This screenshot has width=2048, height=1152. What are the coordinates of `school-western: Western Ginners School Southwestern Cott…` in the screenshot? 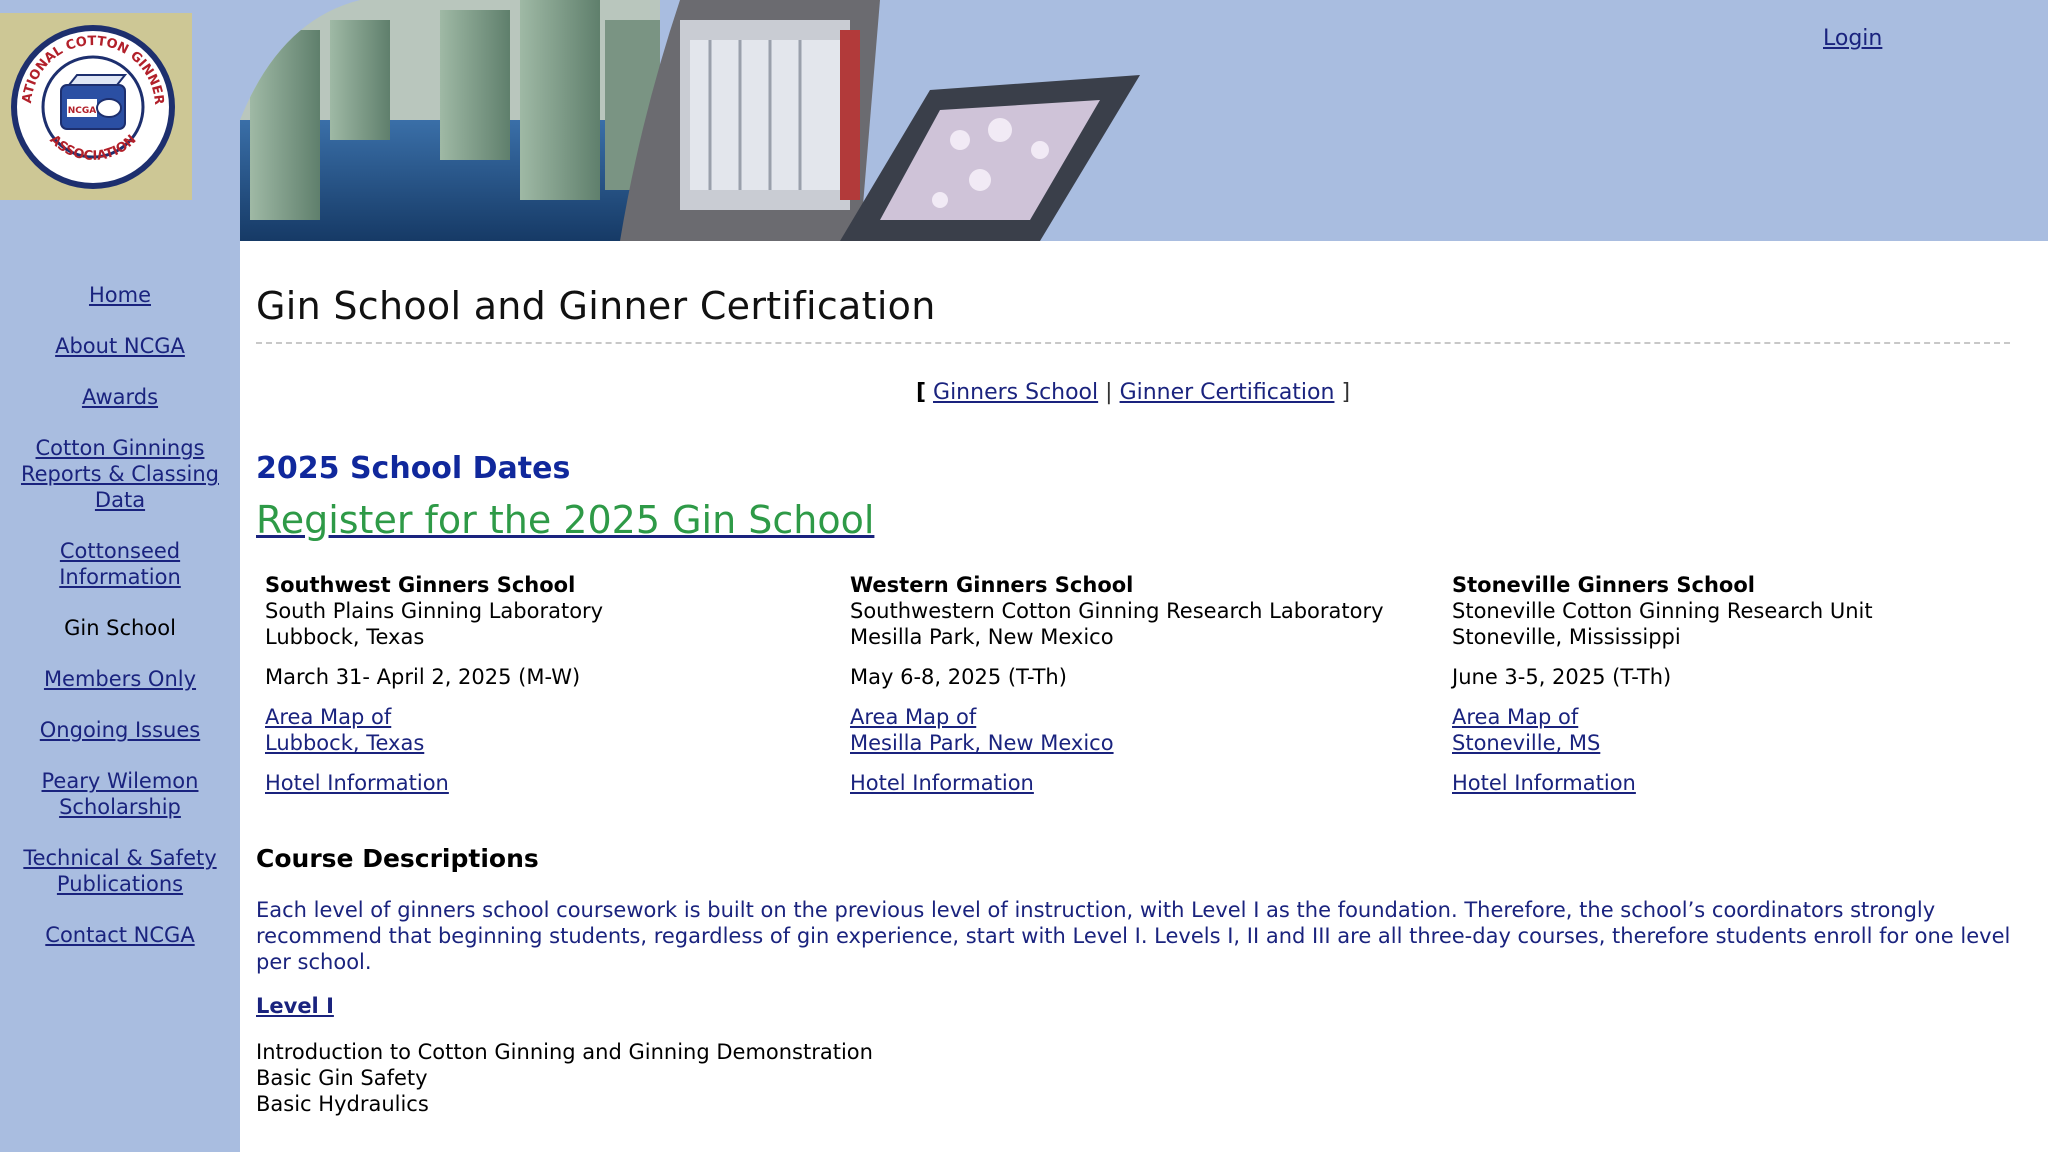 It's located at (1117, 684).